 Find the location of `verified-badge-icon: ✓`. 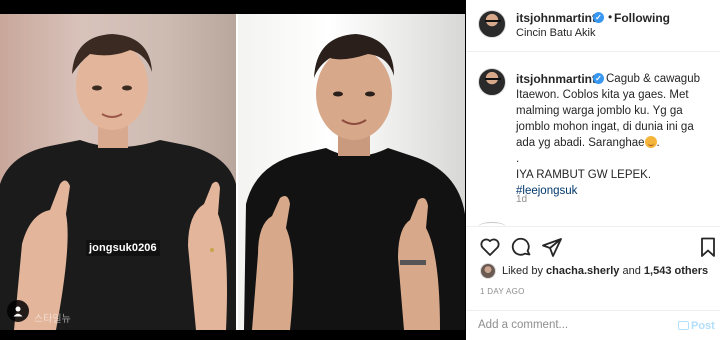

verified-badge-icon: ✓ is located at coordinates (598, 17).